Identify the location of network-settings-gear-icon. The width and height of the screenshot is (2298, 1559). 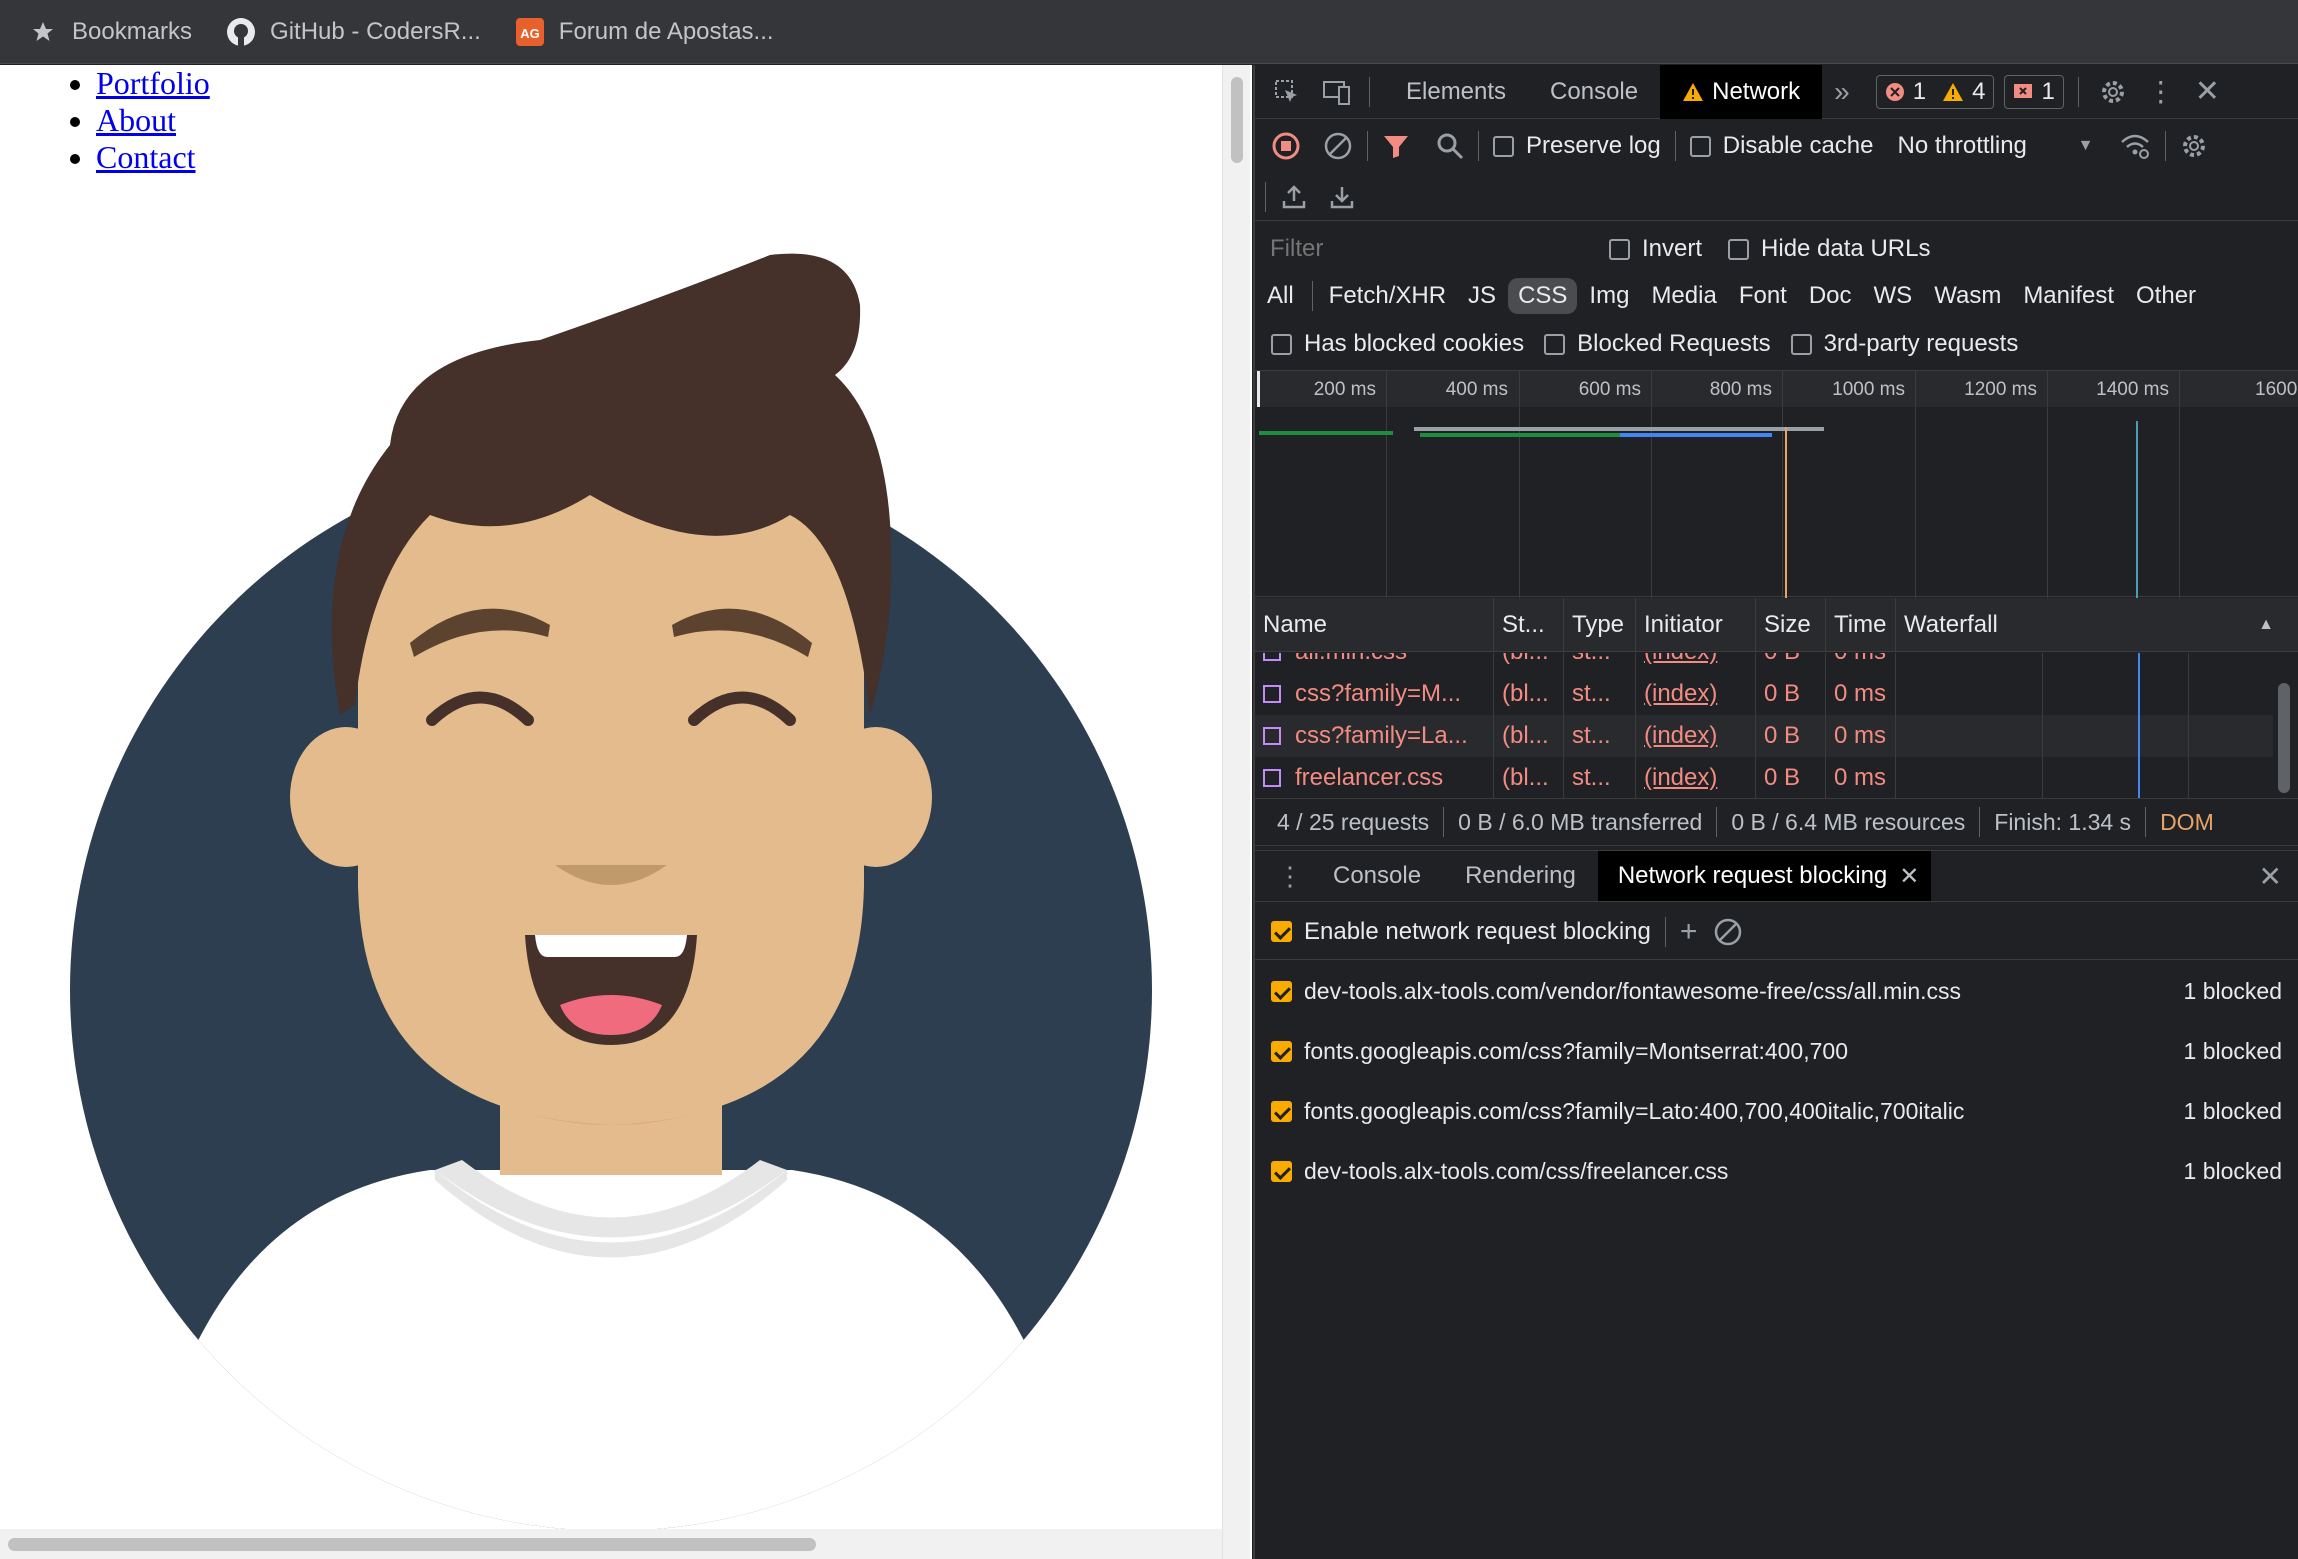
(2194, 146).